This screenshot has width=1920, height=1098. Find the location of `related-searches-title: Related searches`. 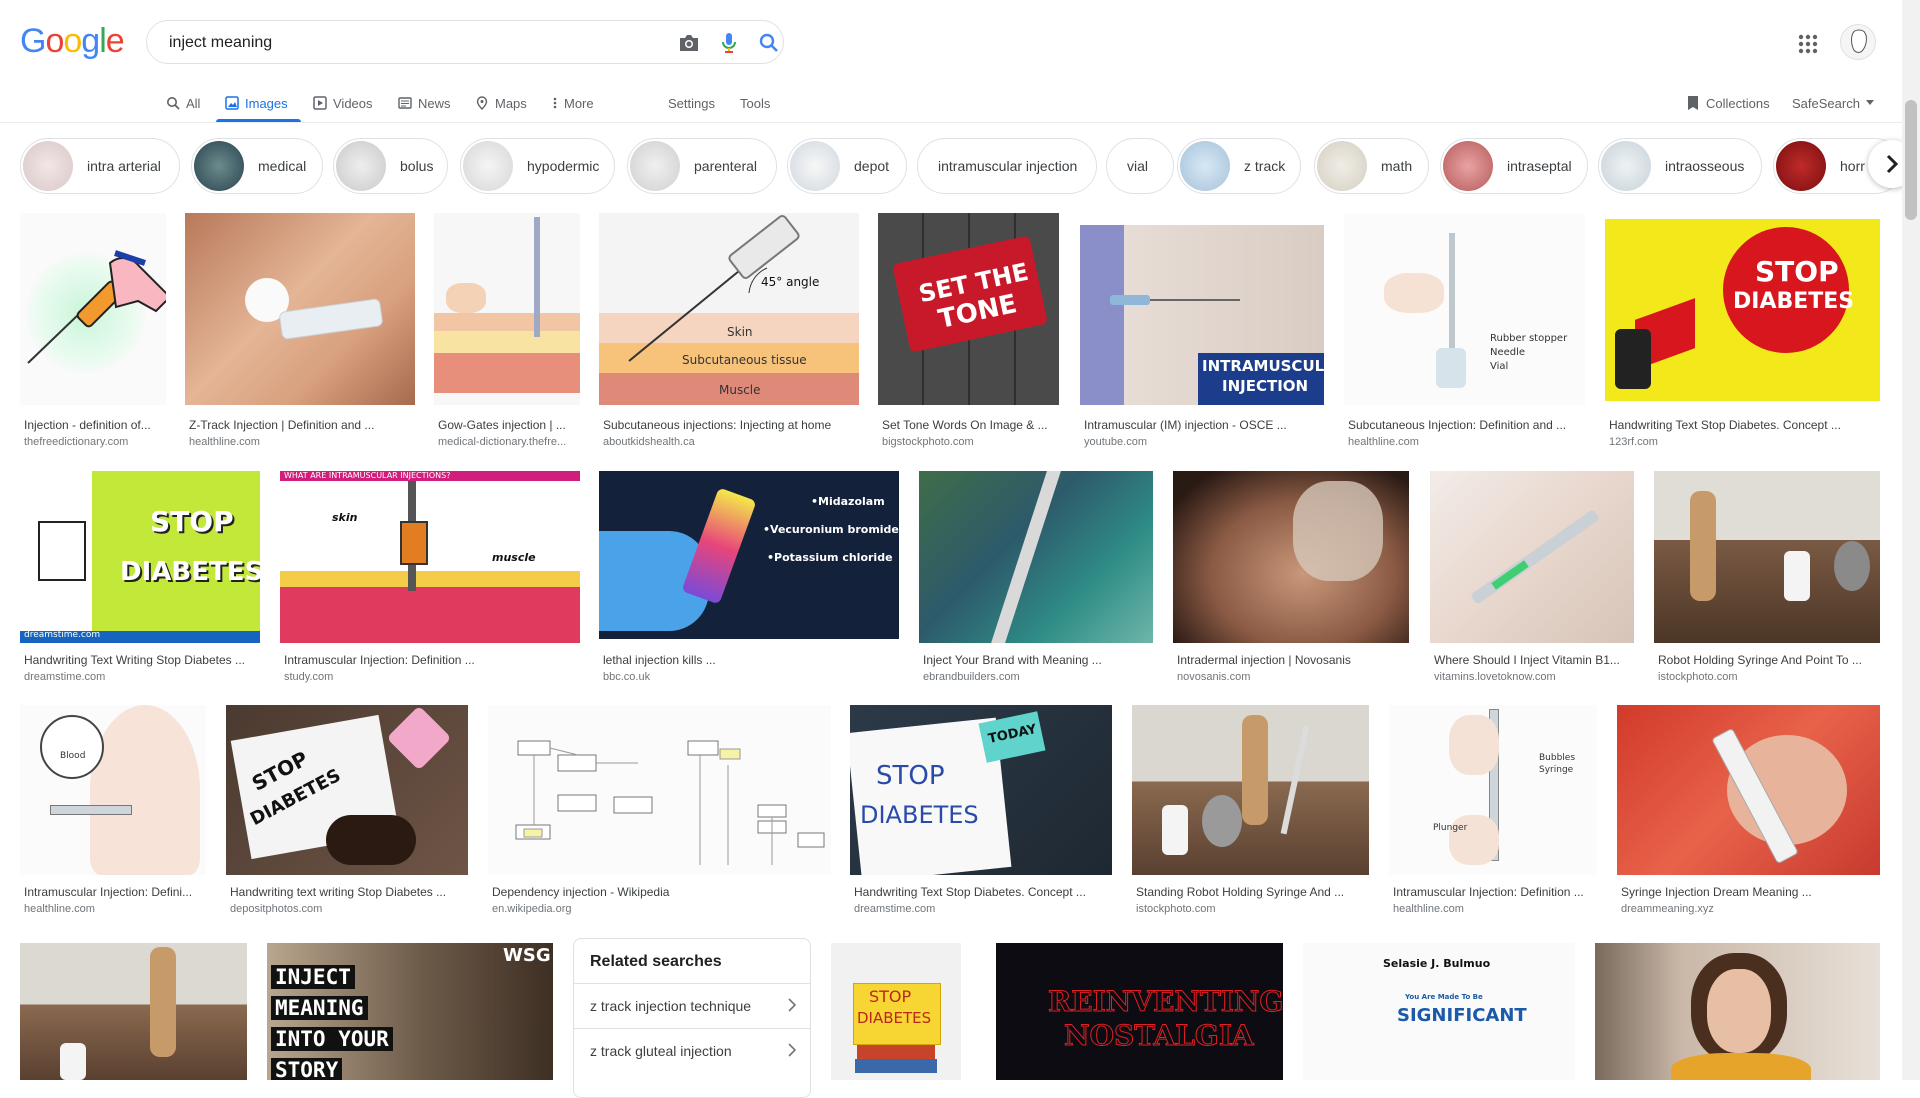

related-searches-title: Related searches is located at coordinates (656, 961).